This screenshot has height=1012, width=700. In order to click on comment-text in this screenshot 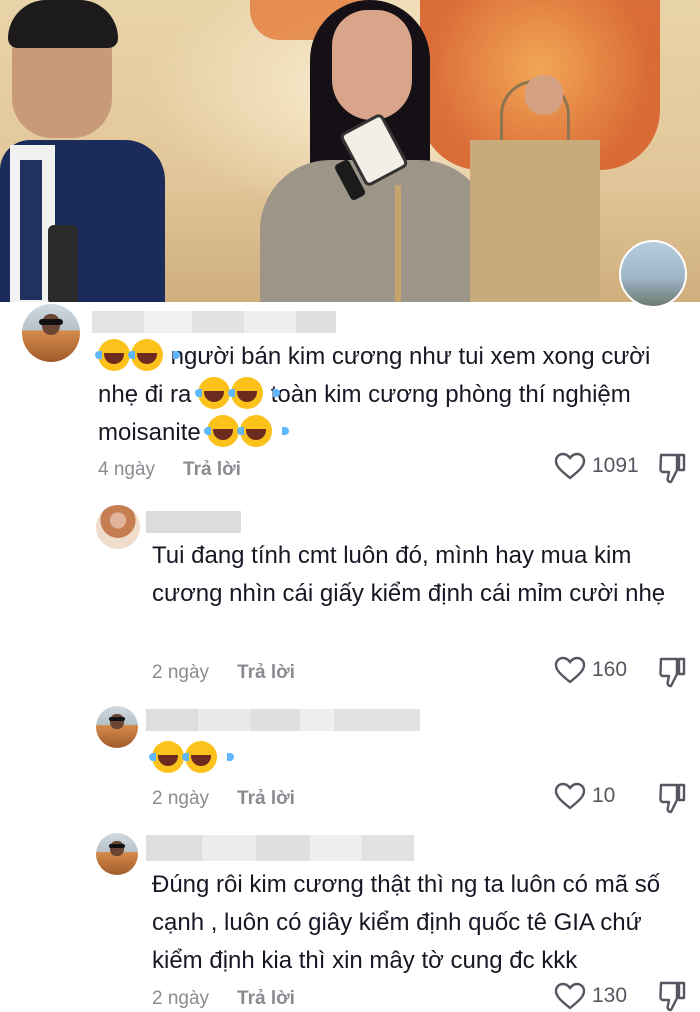, I will do `click(424, 759)`.